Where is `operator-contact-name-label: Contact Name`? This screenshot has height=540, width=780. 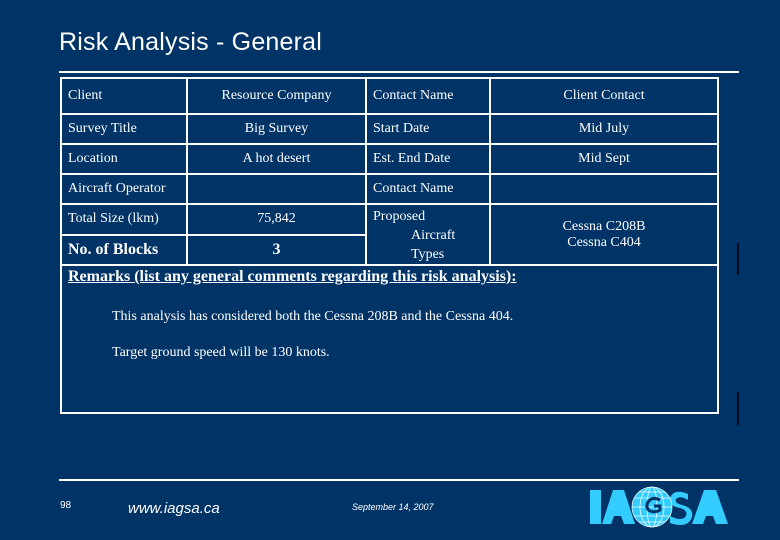
operator-contact-name-label: Contact Name is located at coordinates (428, 189).